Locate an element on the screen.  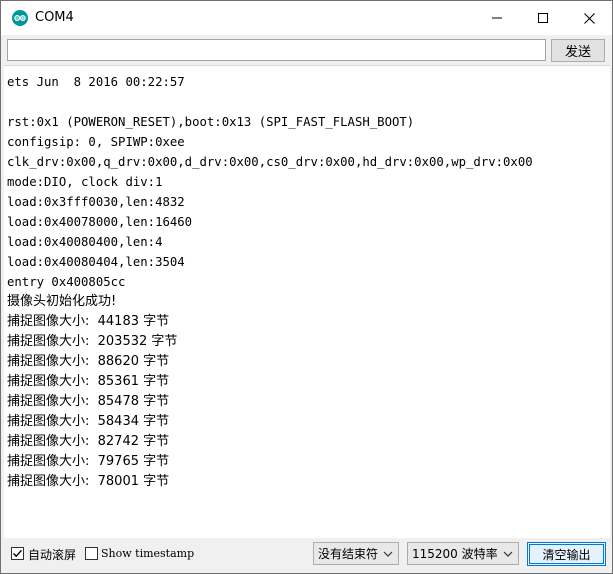
close-button is located at coordinates (589, 18).